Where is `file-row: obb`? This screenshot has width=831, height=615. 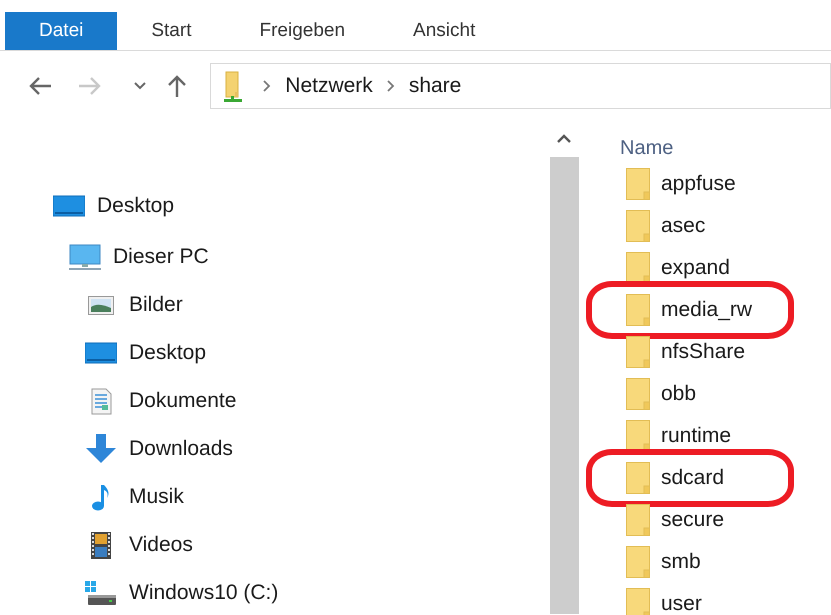
file-row: obb is located at coordinates (725, 394).